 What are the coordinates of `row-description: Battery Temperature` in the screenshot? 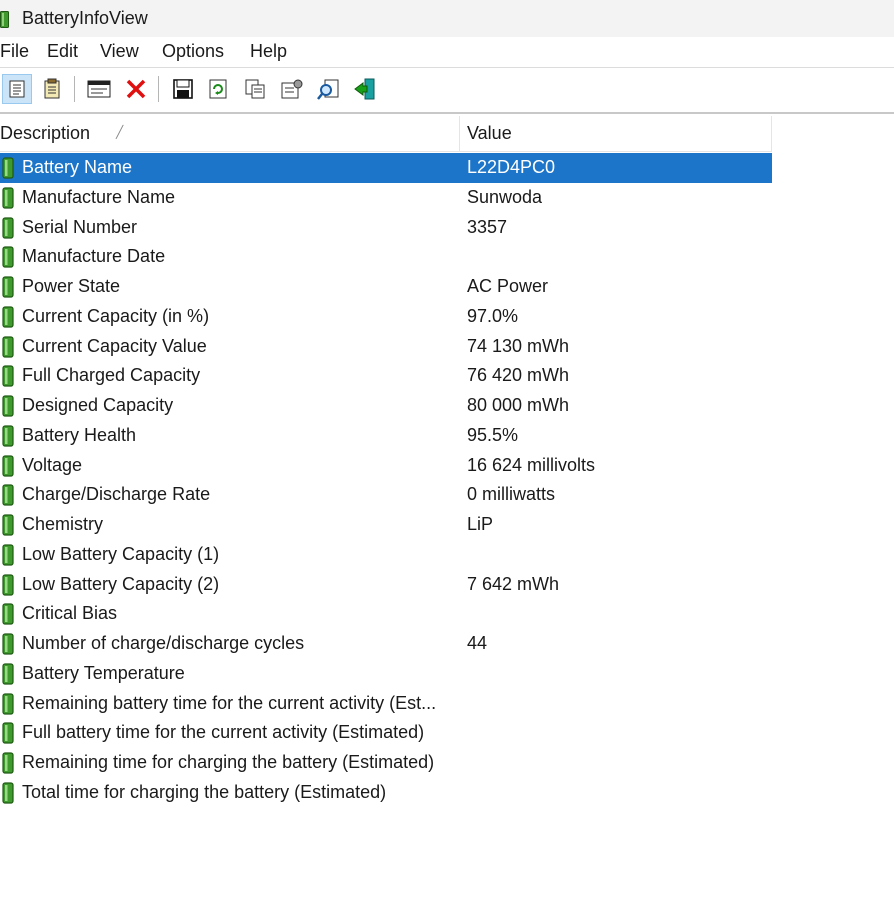 It's located at (103, 672).